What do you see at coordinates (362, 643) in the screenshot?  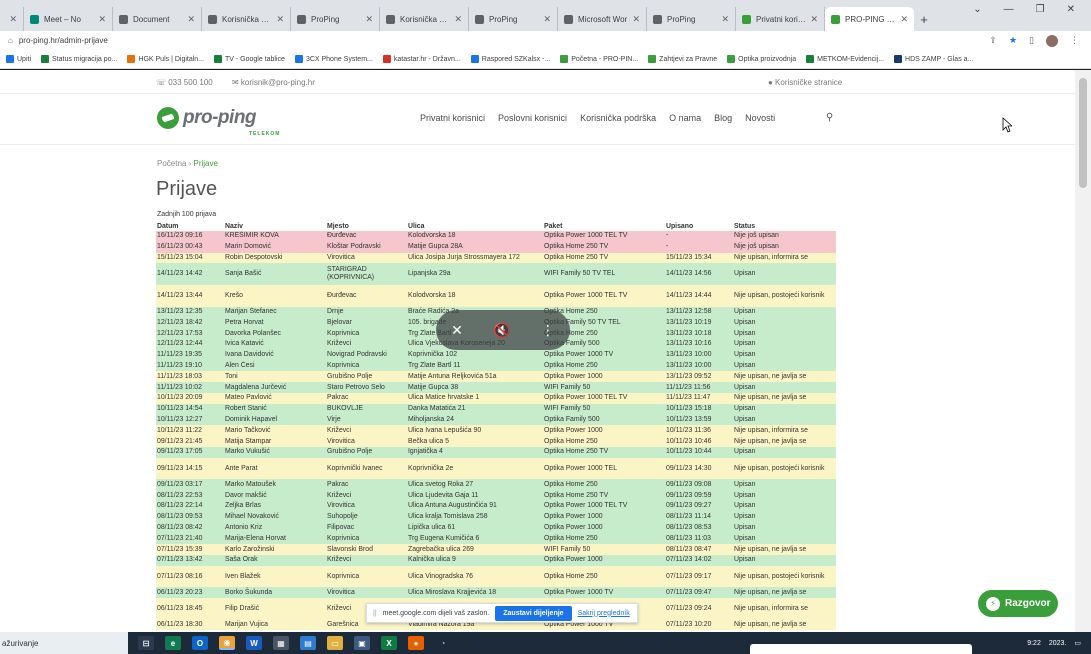 I see `remote-desktop-icon: ▣` at bounding box center [362, 643].